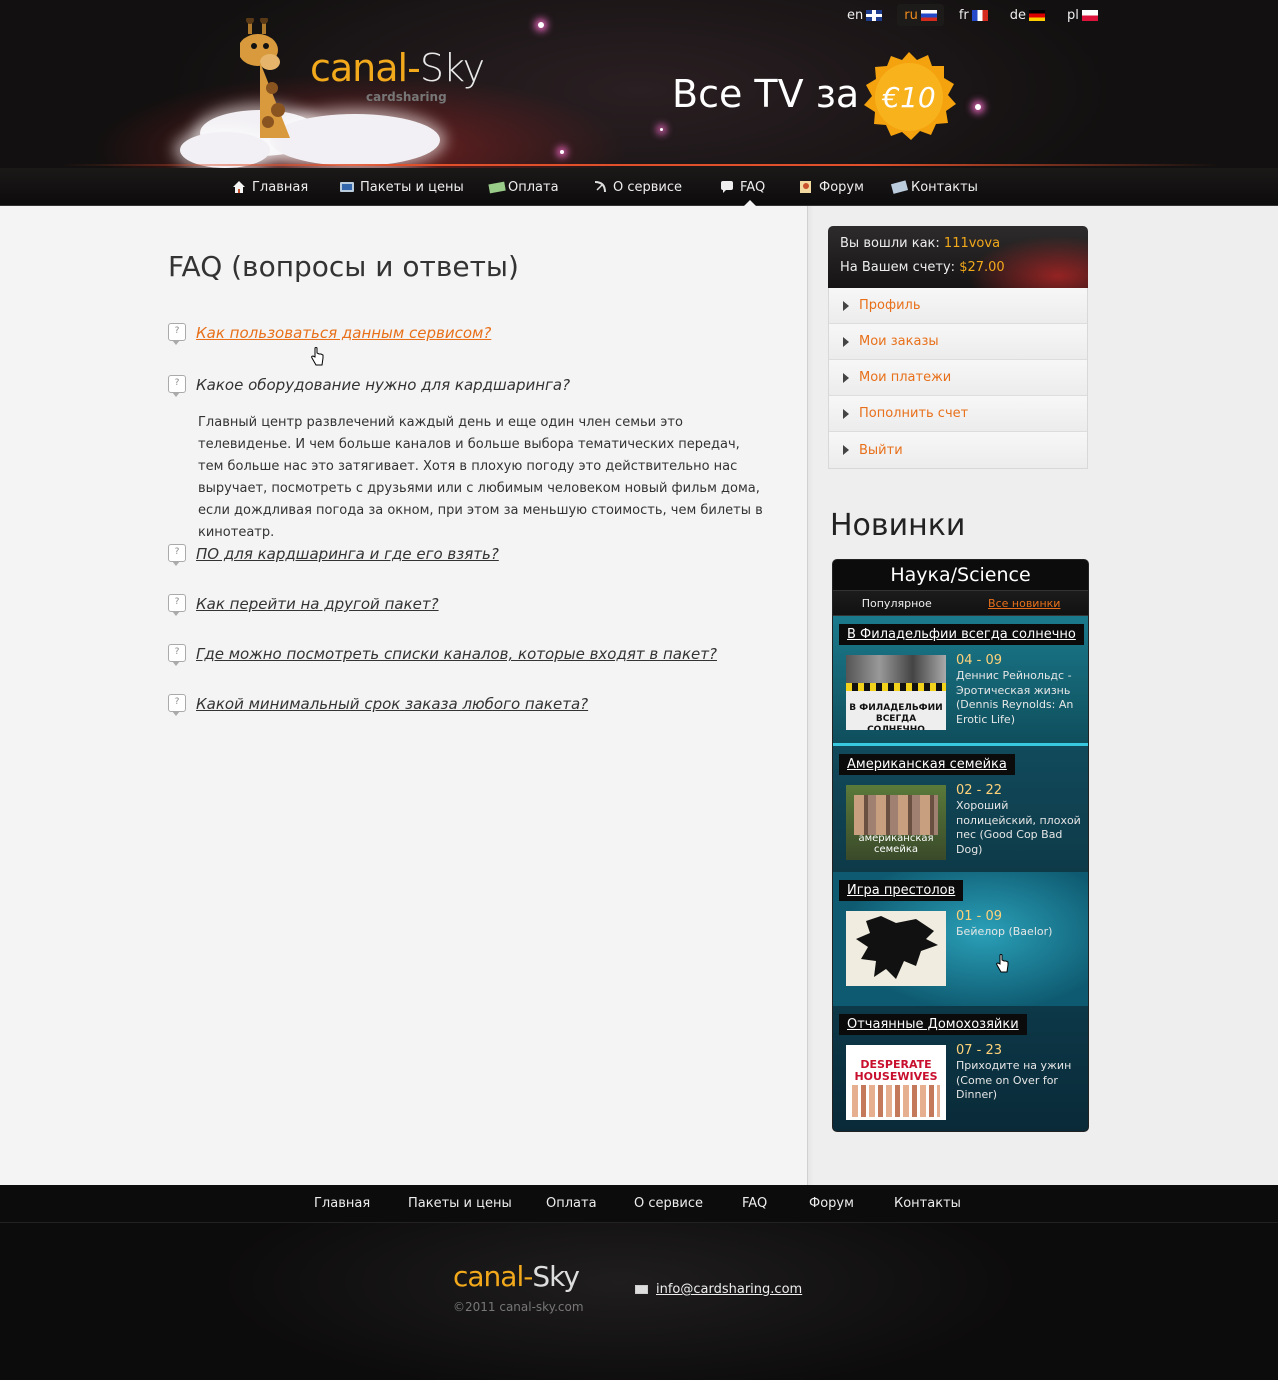  I want to click on menu-item-profile: Профиль, so click(958, 306).